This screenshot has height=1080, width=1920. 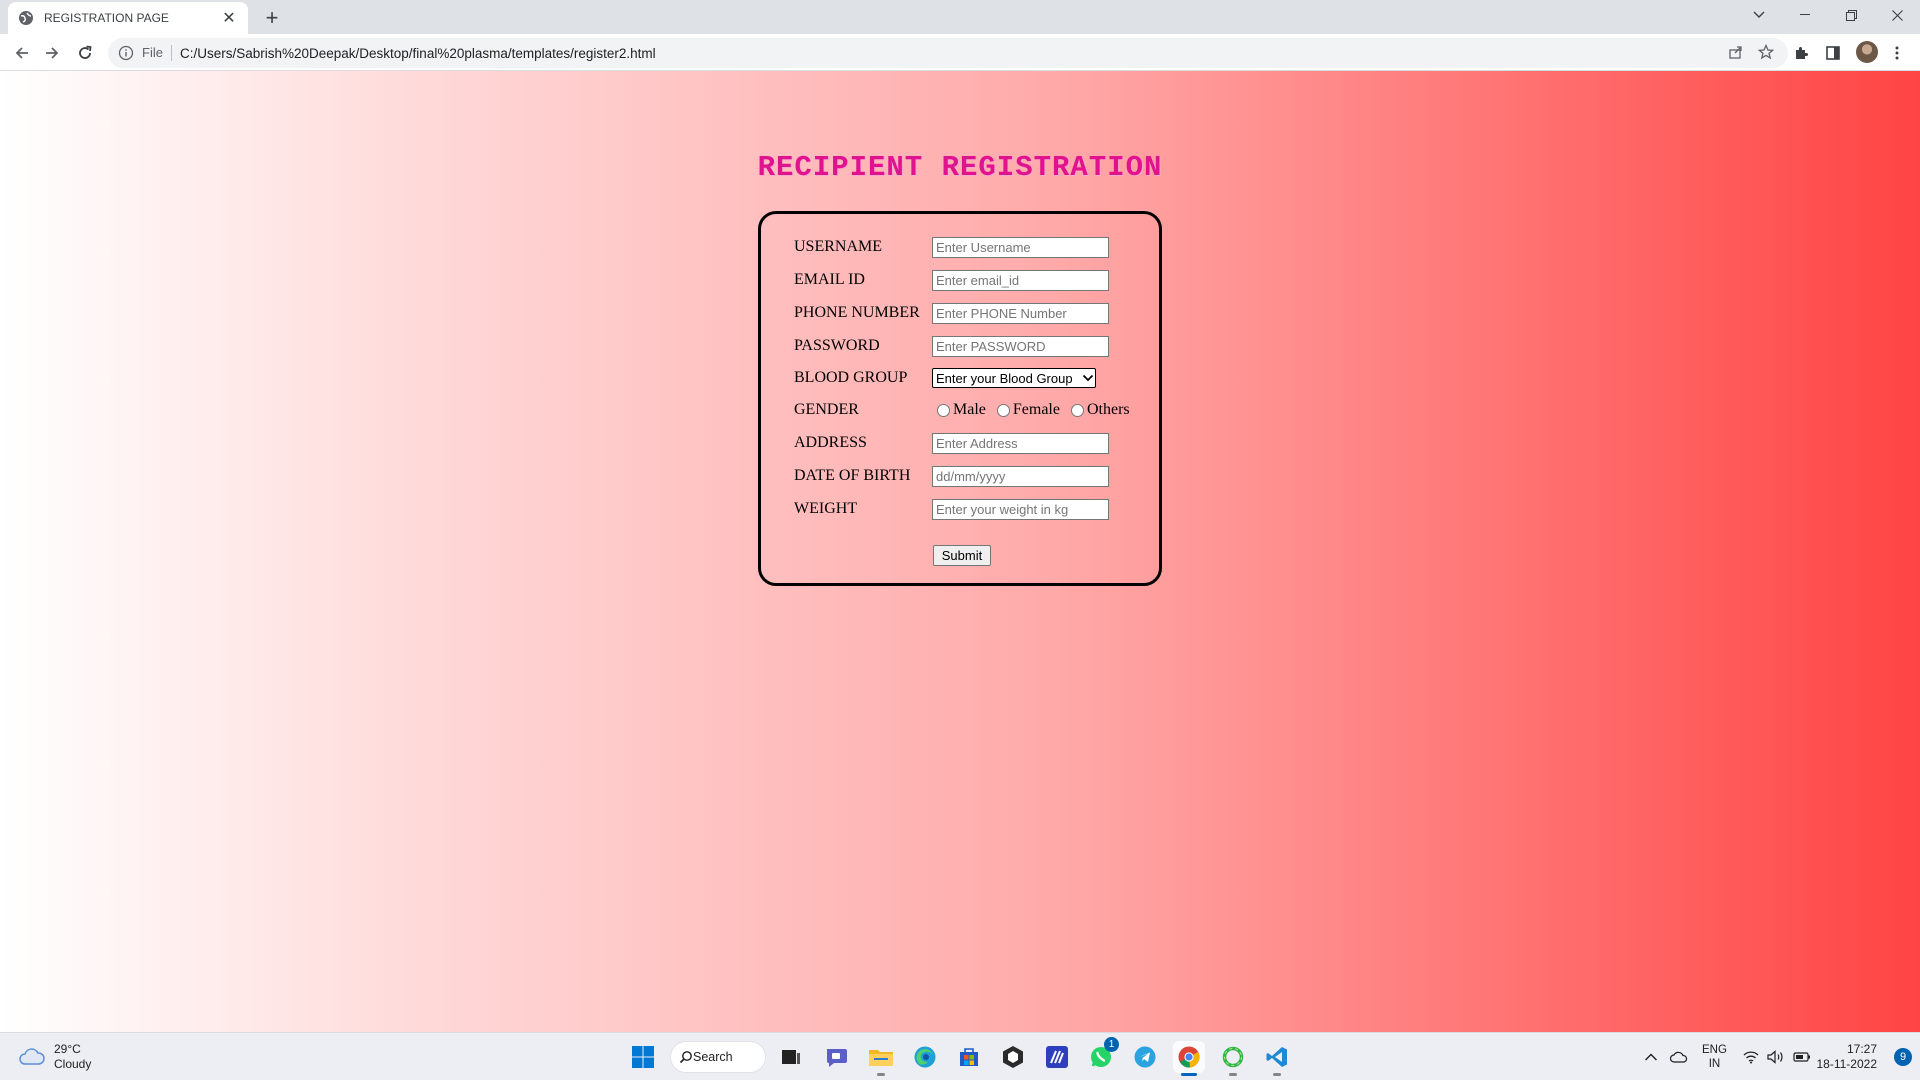 What do you see at coordinates (1145, 1057) in the screenshot?
I see `telegram-icon` at bounding box center [1145, 1057].